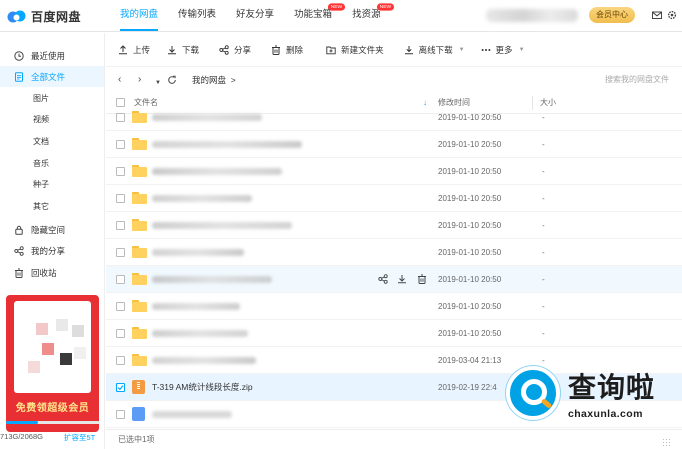  What do you see at coordinates (667, 443) in the screenshot?
I see `resize-grip-icon` at bounding box center [667, 443].